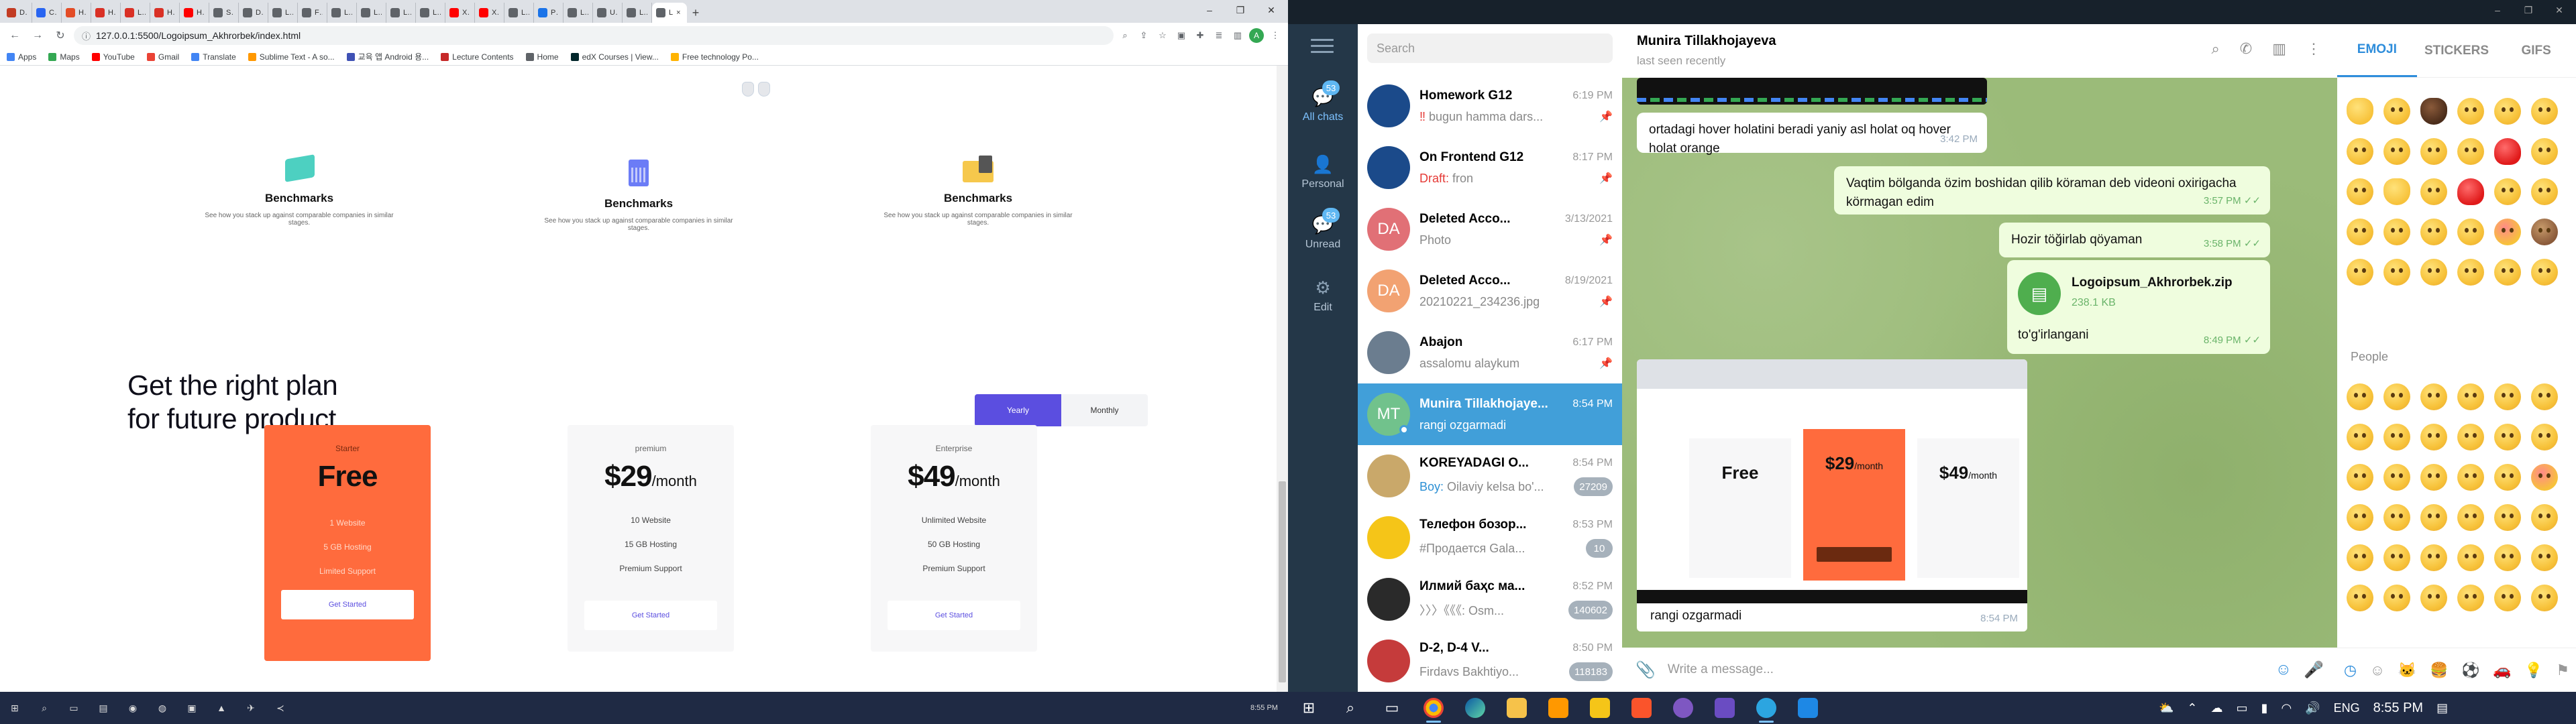  I want to click on chat-item: DA Deleted Acco... 3/13/2021 Photo 📌, so click(1490, 229).